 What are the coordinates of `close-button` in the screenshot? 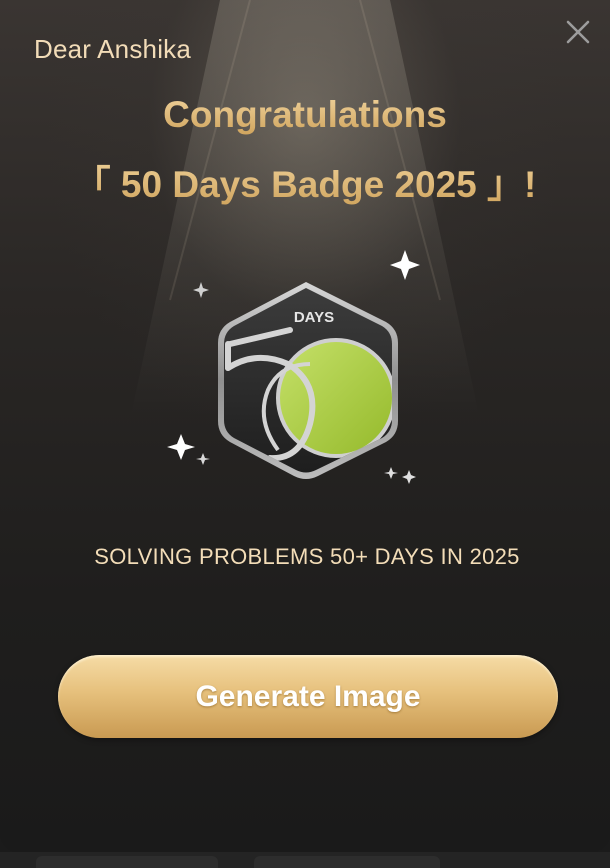 It's located at (578, 32).